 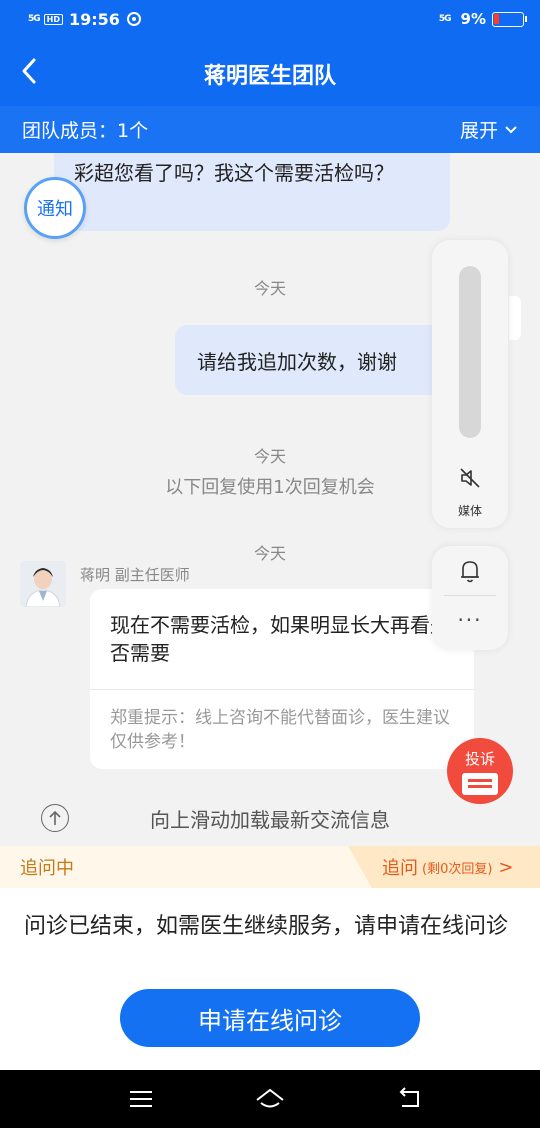 What do you see at coordinates (252, 192) in the screenshot?
I see `patient-message-bubble: 彩超您看了吗？我这个需要活检吗？` at bounding box center [252, 192].